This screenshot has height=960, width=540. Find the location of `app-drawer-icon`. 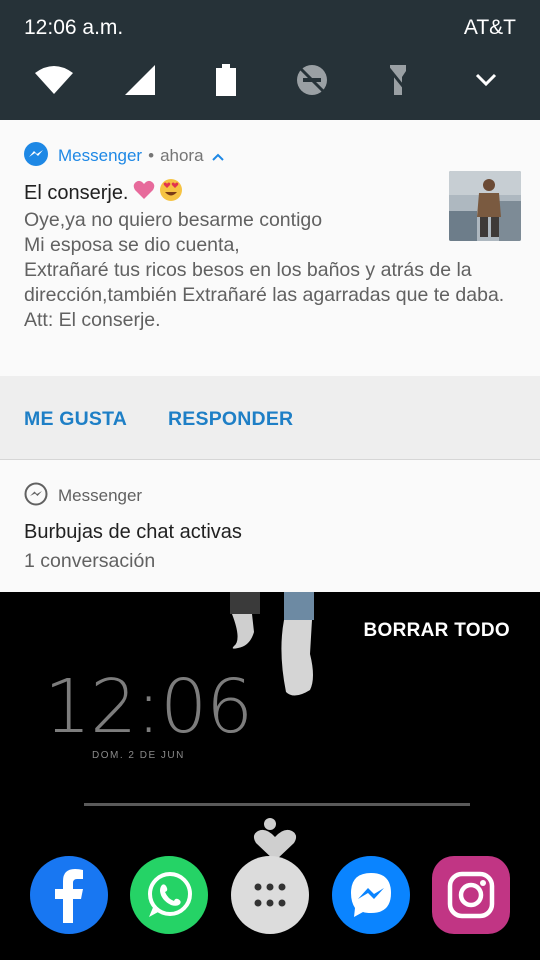

app-drawer-icon is located at coordinates (270, 895).